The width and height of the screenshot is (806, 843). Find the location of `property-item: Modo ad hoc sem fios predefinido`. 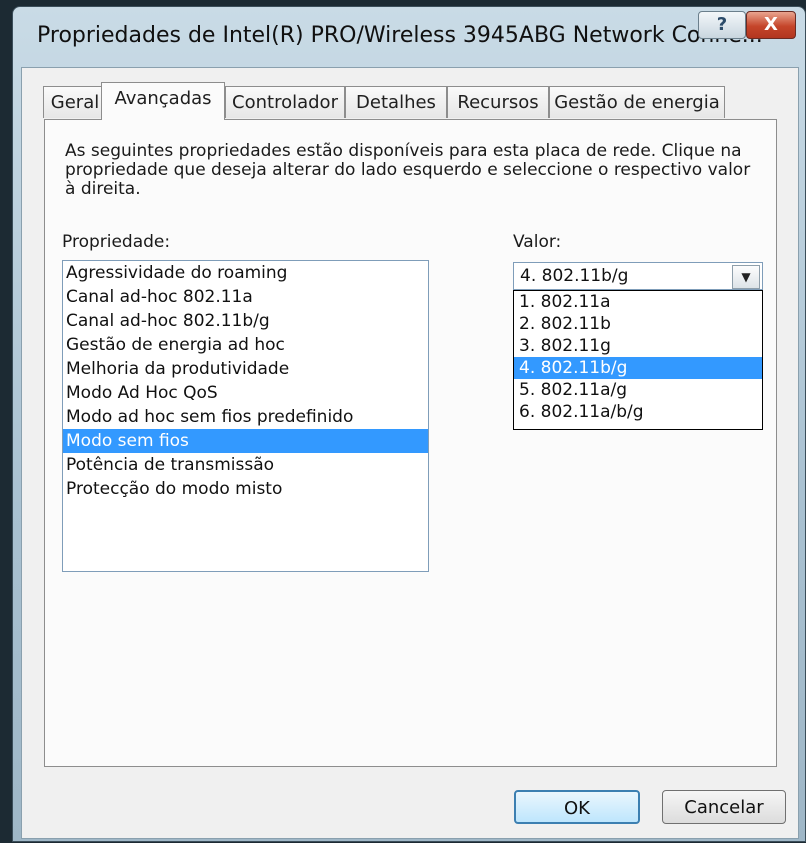

property-item: Modo ad hoc sem fios predefinido is located at coordinates (245, 417).